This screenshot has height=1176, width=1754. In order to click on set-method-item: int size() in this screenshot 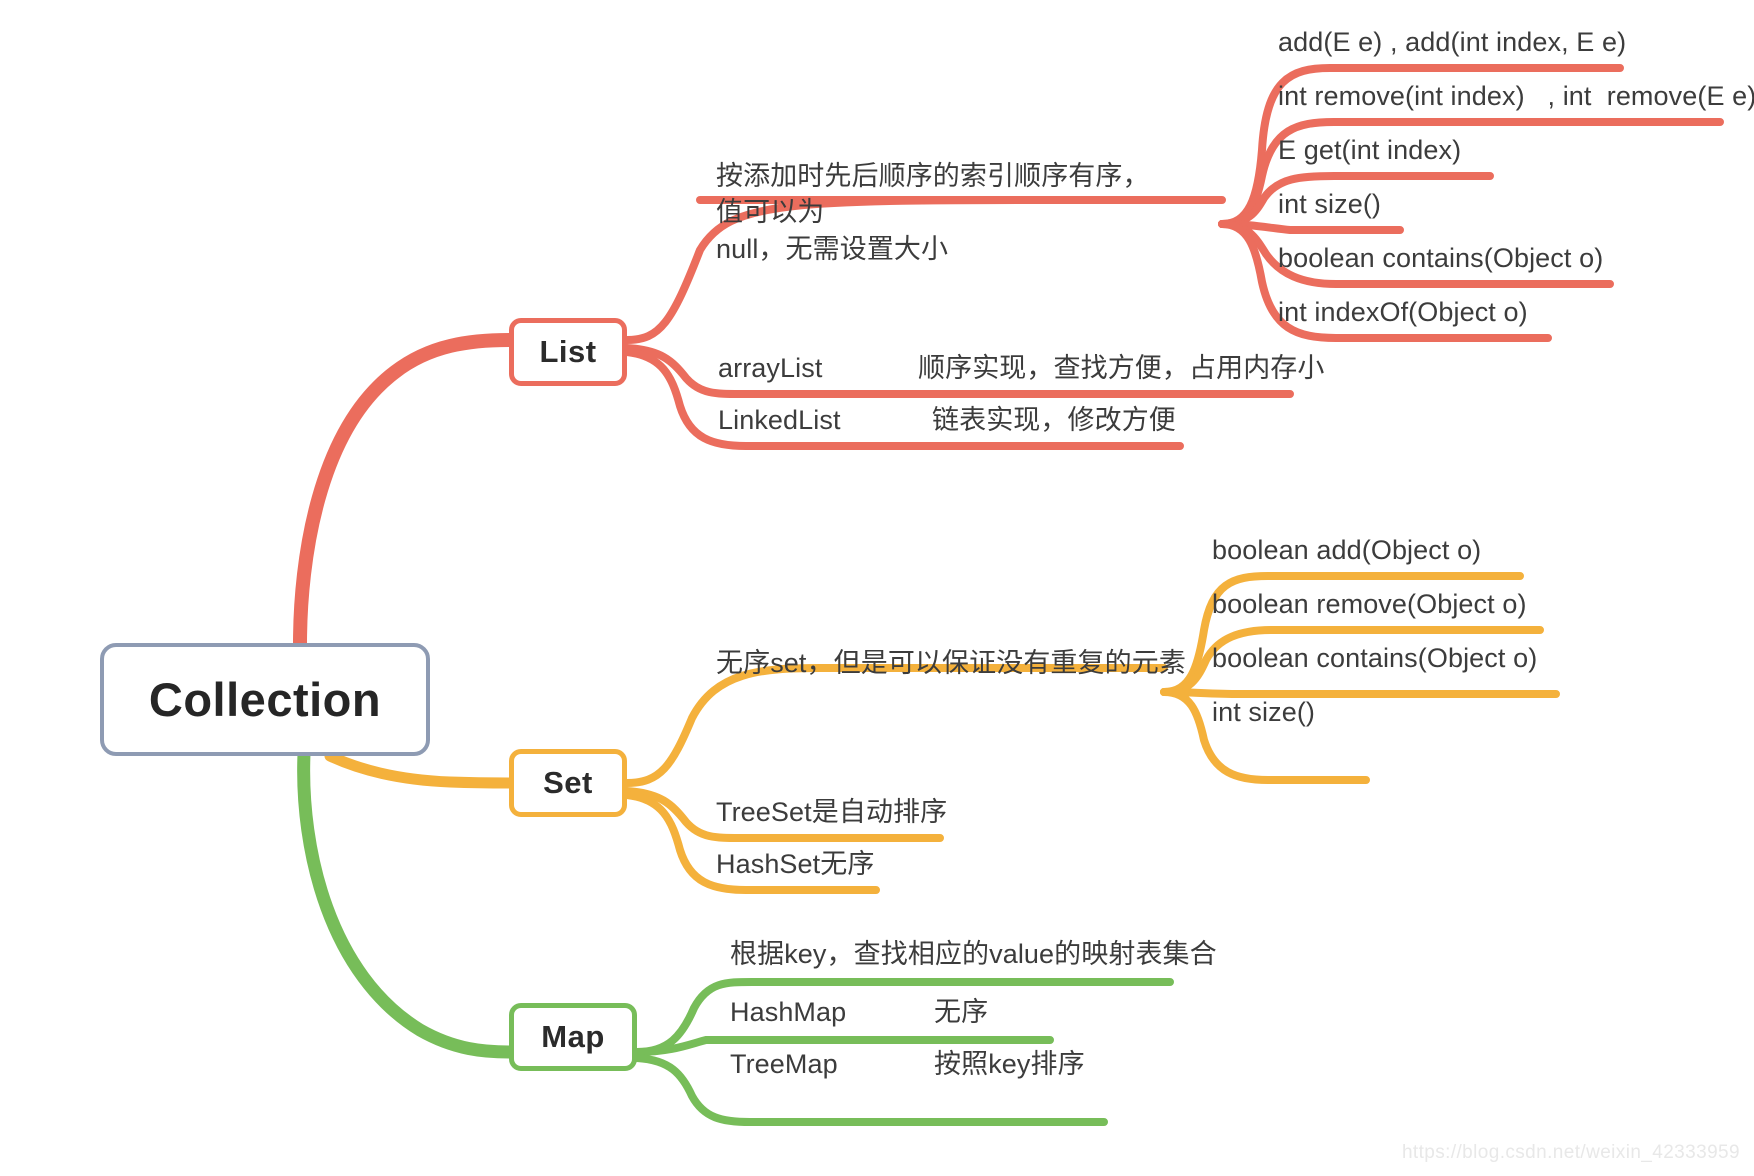, I will do `click(1264, 712)`.